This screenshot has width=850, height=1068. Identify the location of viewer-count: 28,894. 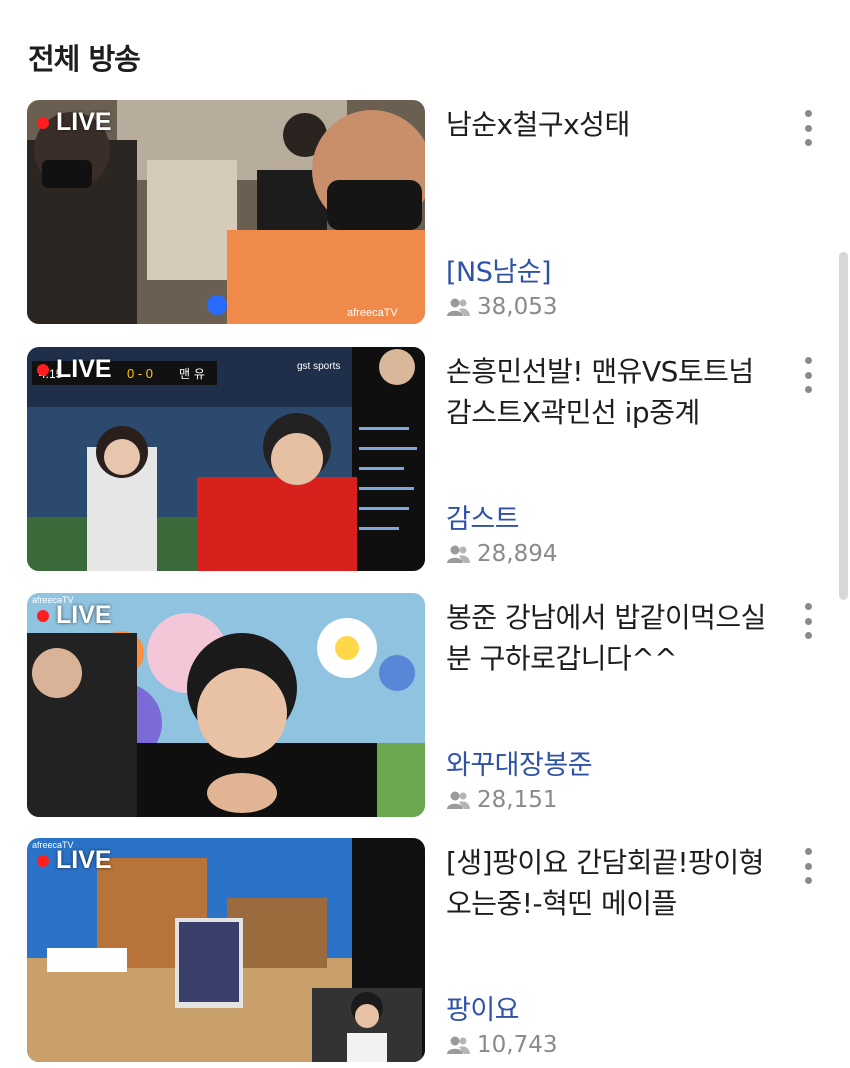
(501, 554).